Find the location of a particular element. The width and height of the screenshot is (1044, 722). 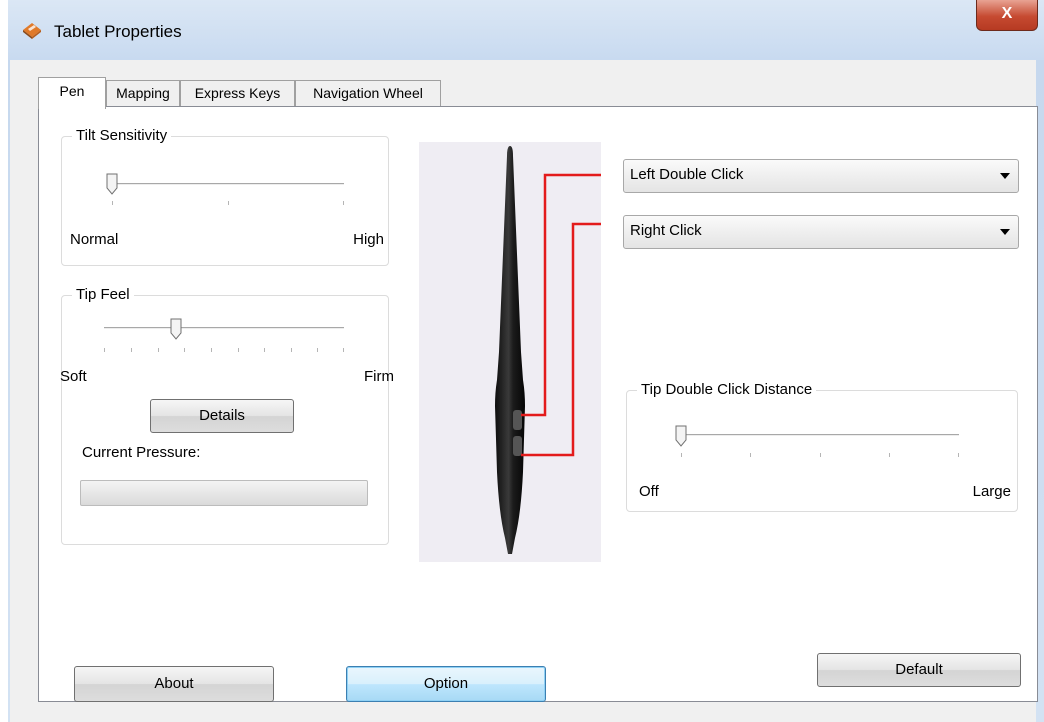

window-title: Tablet Properties is located at coordinates (118, 31).